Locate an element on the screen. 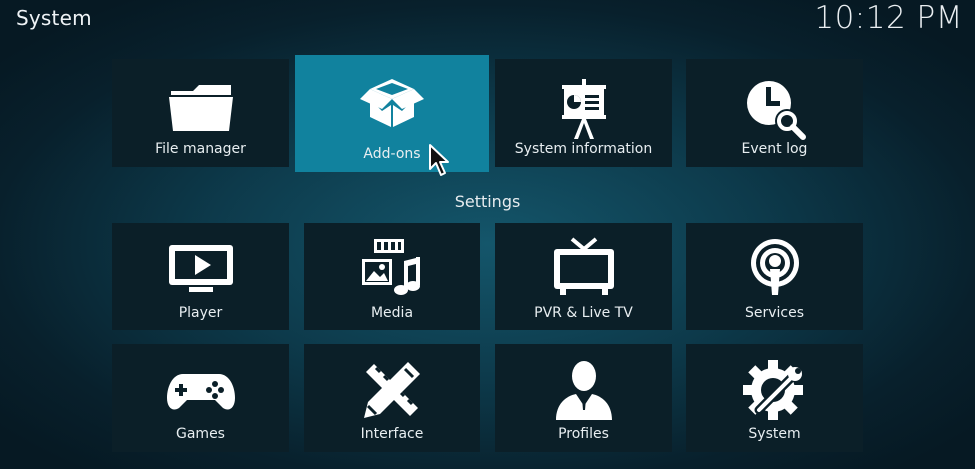 Image resolution: width=975 pixels, height=469 pixels. tile-file-manager: File manager is located at coordinates (200, 113).